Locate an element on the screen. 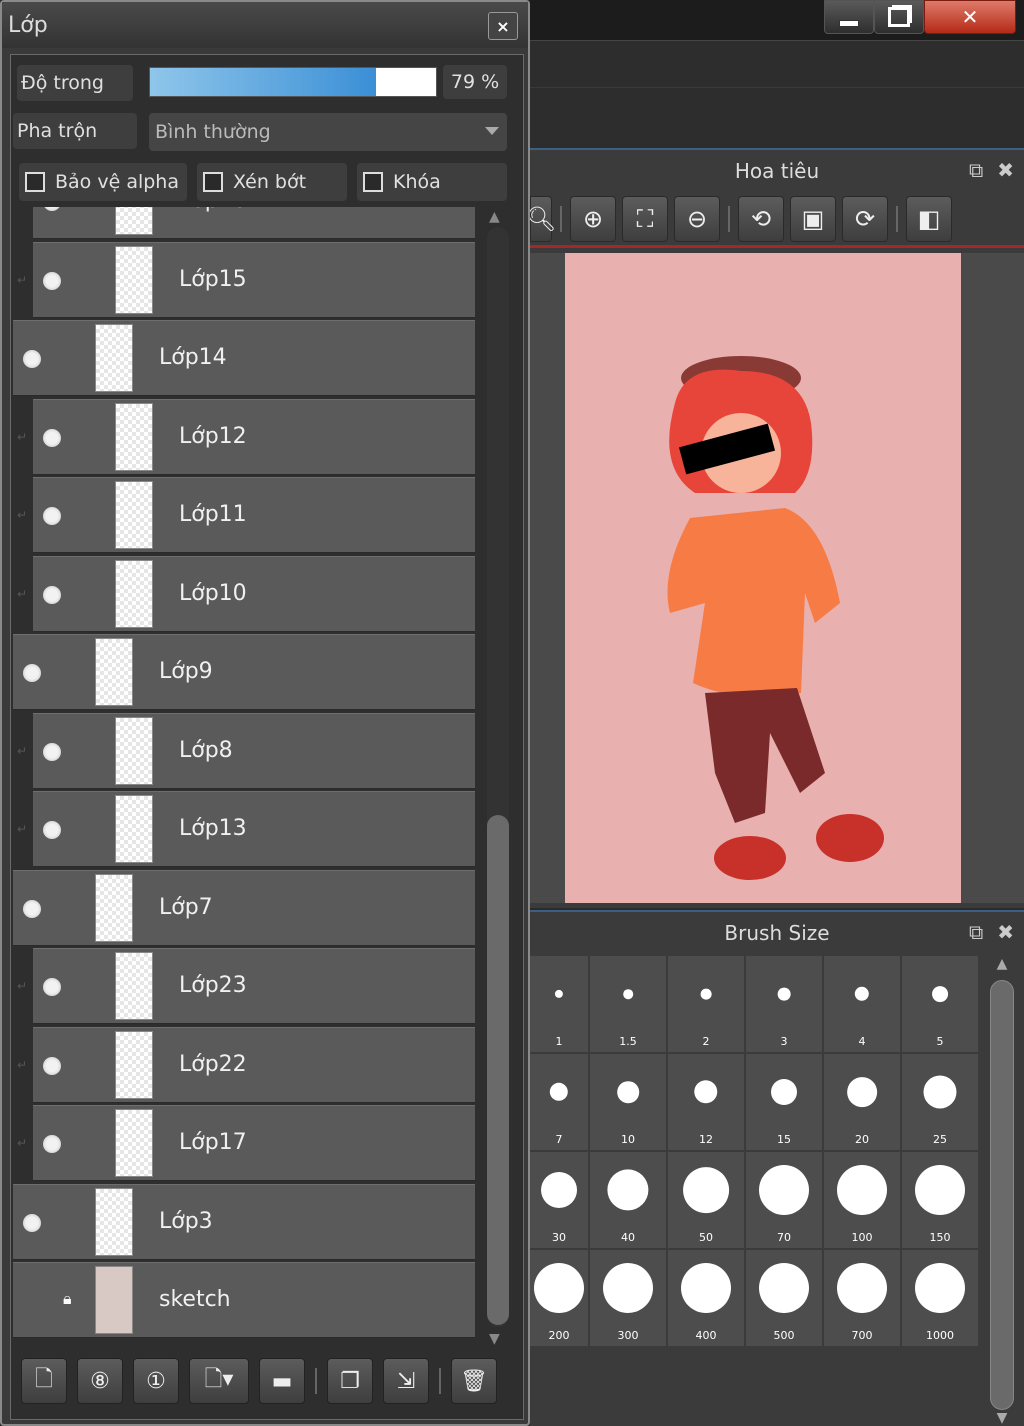  brush-size-cell: 2 is located at coordinates (706, 1004).